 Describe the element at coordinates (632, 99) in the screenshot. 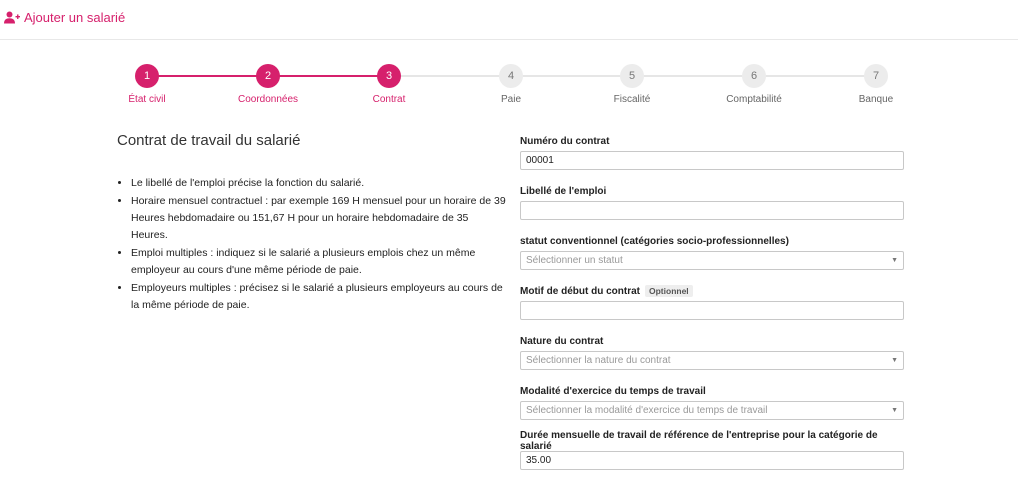

I see `step-label: Fiscalité` at that location.